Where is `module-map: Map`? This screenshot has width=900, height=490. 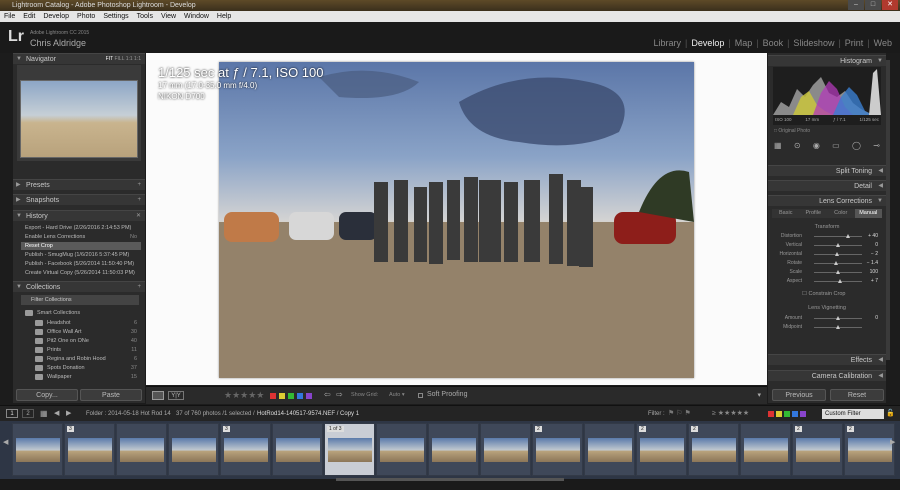
module-map: Map is located at coordinates (744, 43).